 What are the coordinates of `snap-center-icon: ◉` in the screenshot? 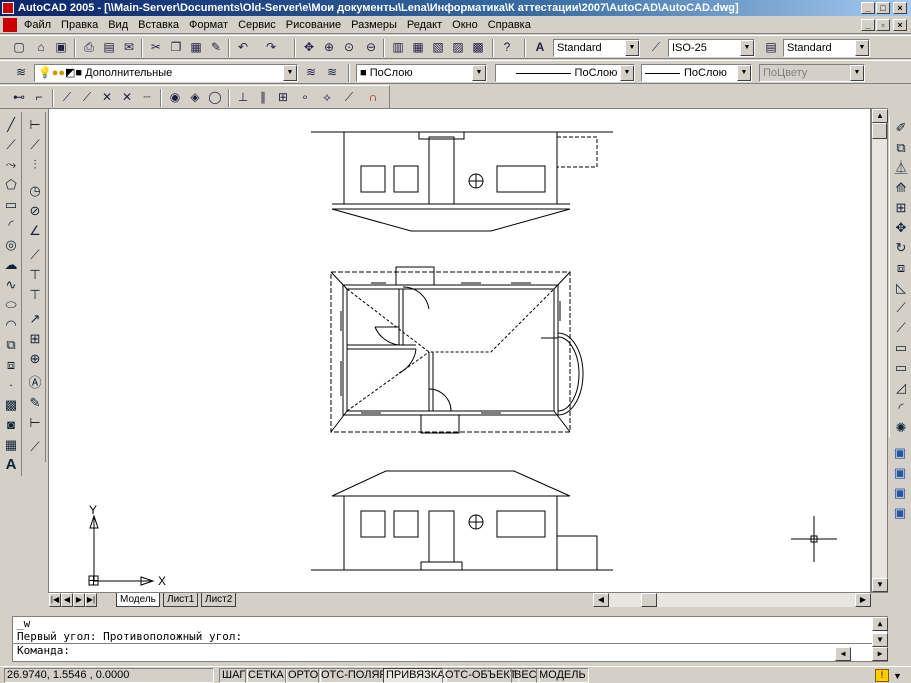 It's located at (175, 97).